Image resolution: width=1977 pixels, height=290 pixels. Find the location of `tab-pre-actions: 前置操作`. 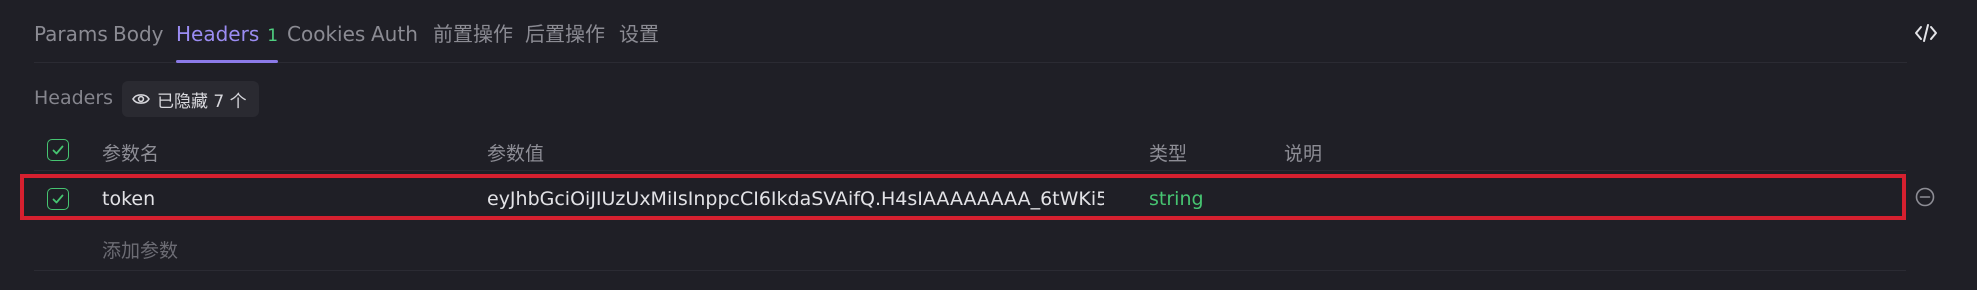

tab-pre-actions: 前置操作 is located at coordinates (473, 31).